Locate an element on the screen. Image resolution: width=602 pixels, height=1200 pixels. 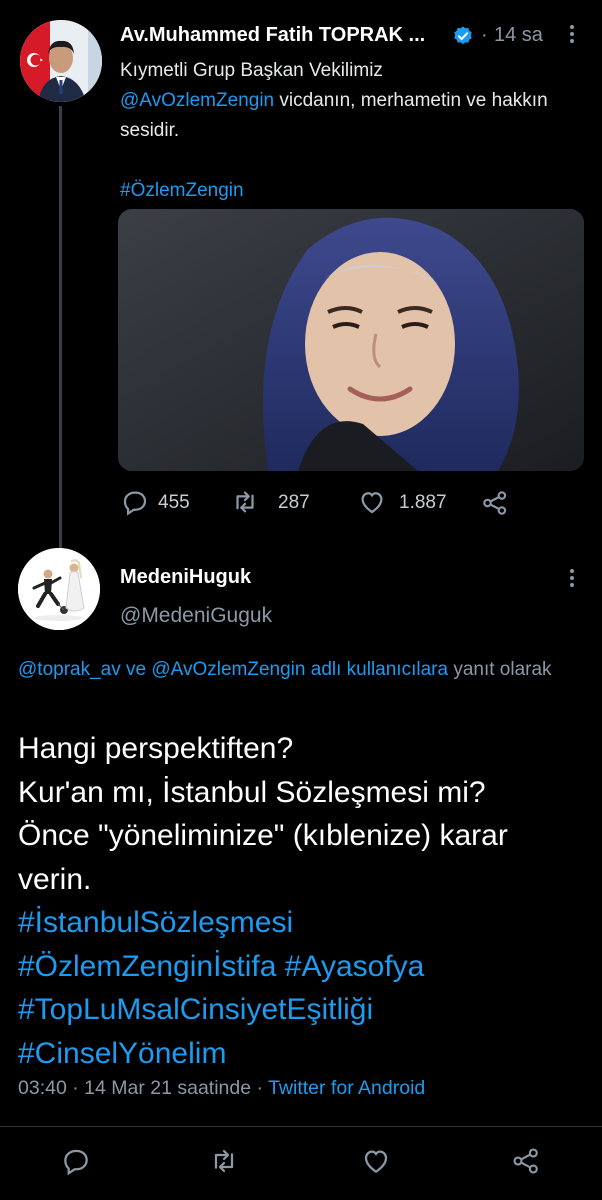
hashtag-link: #TopLuMsalCinsiyetEşitliği is located at coordinates (303, 1010).